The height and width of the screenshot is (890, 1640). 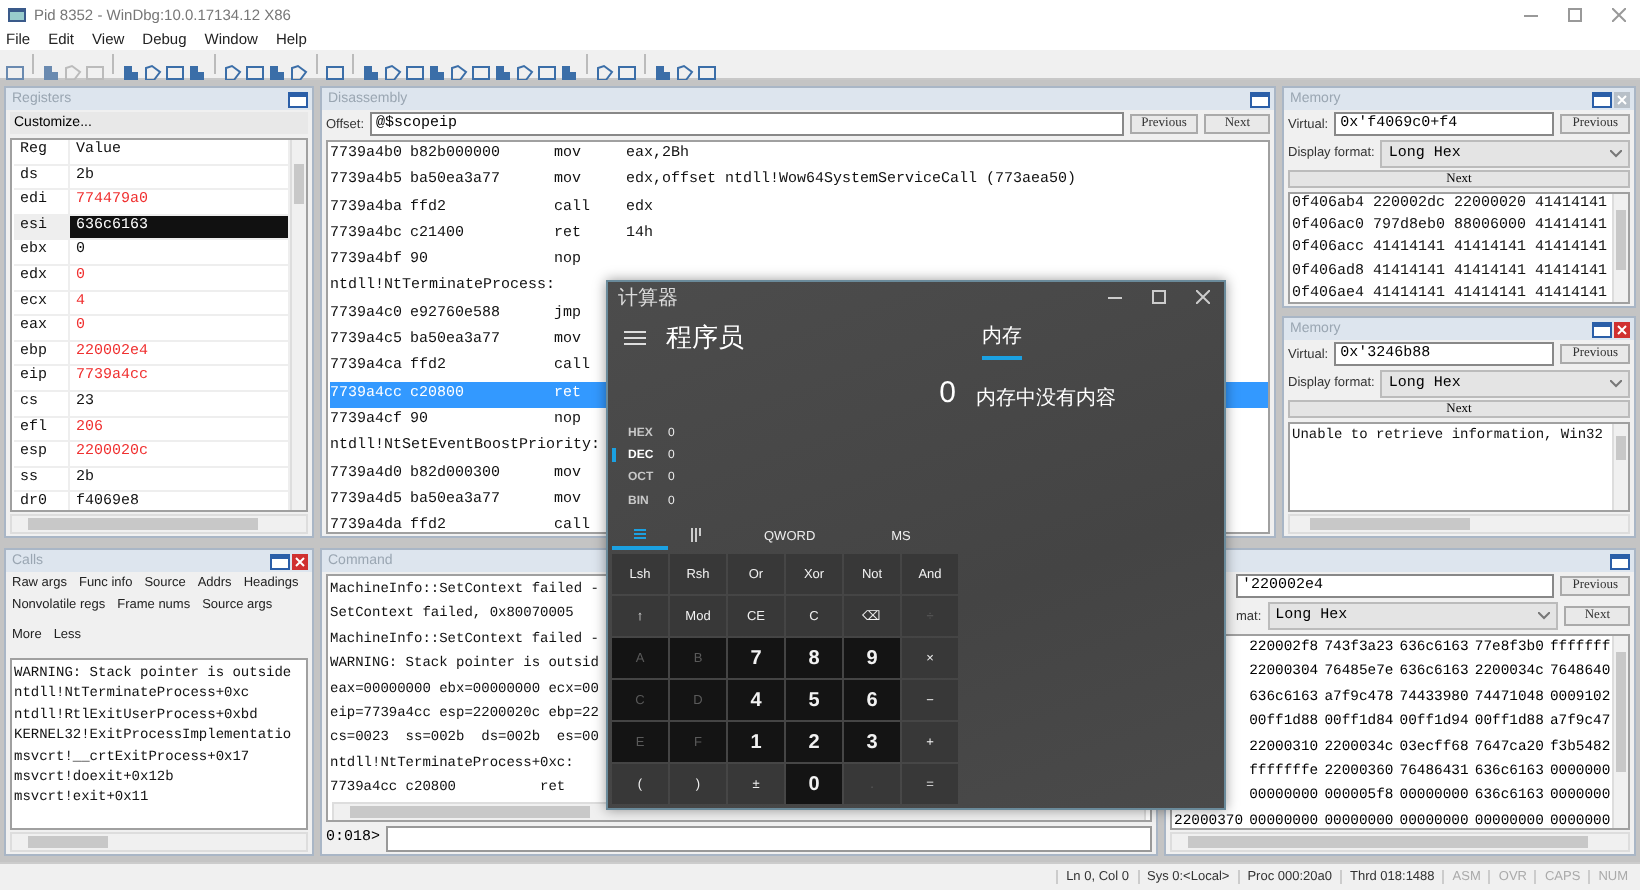 I want to click on app-icon, so click(x=17, y=14).